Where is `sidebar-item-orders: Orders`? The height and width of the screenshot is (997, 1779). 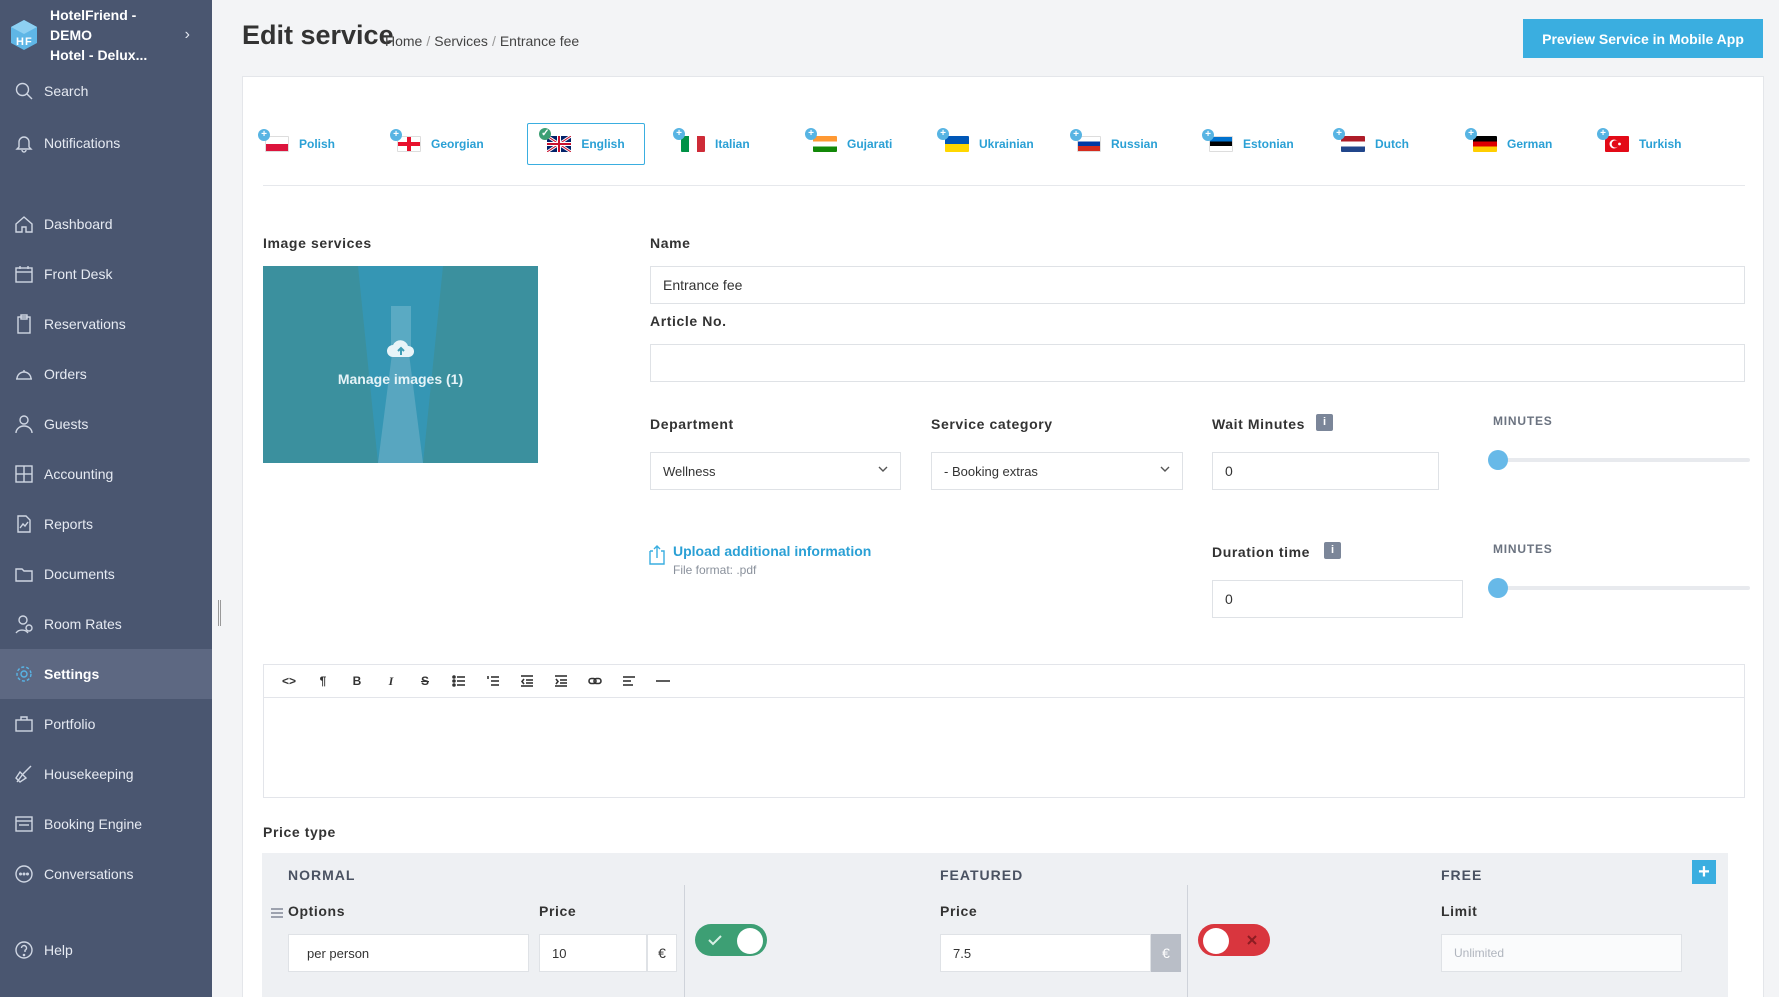
sidebar-item-orders: Orders is located at coordinates (106, 374).